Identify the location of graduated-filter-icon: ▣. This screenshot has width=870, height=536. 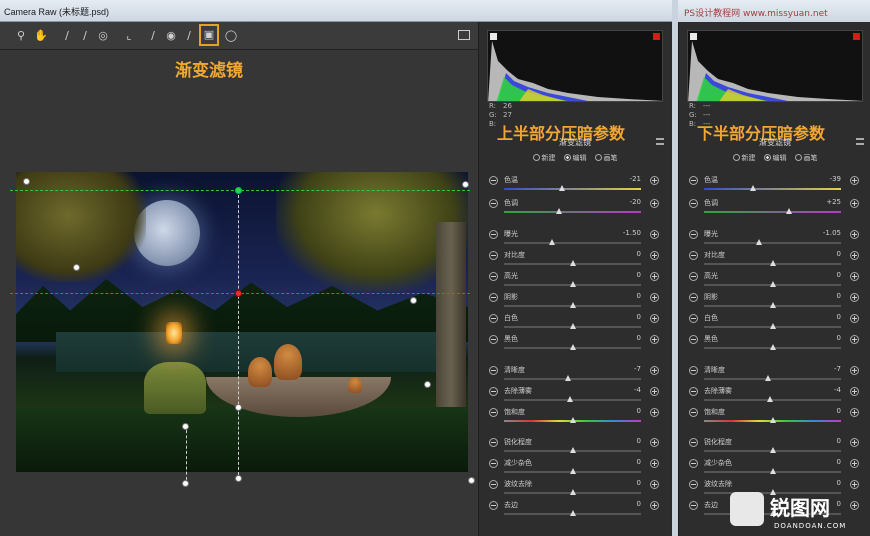
(209, 35).